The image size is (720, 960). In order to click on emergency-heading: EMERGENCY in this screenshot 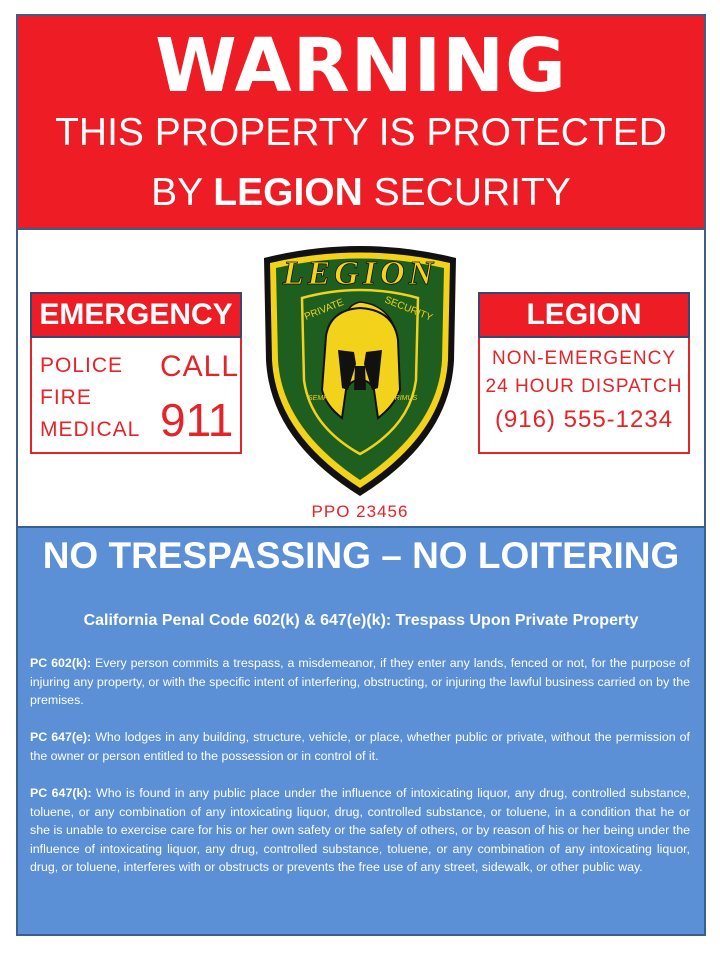, I will do `click(136, 315)`.